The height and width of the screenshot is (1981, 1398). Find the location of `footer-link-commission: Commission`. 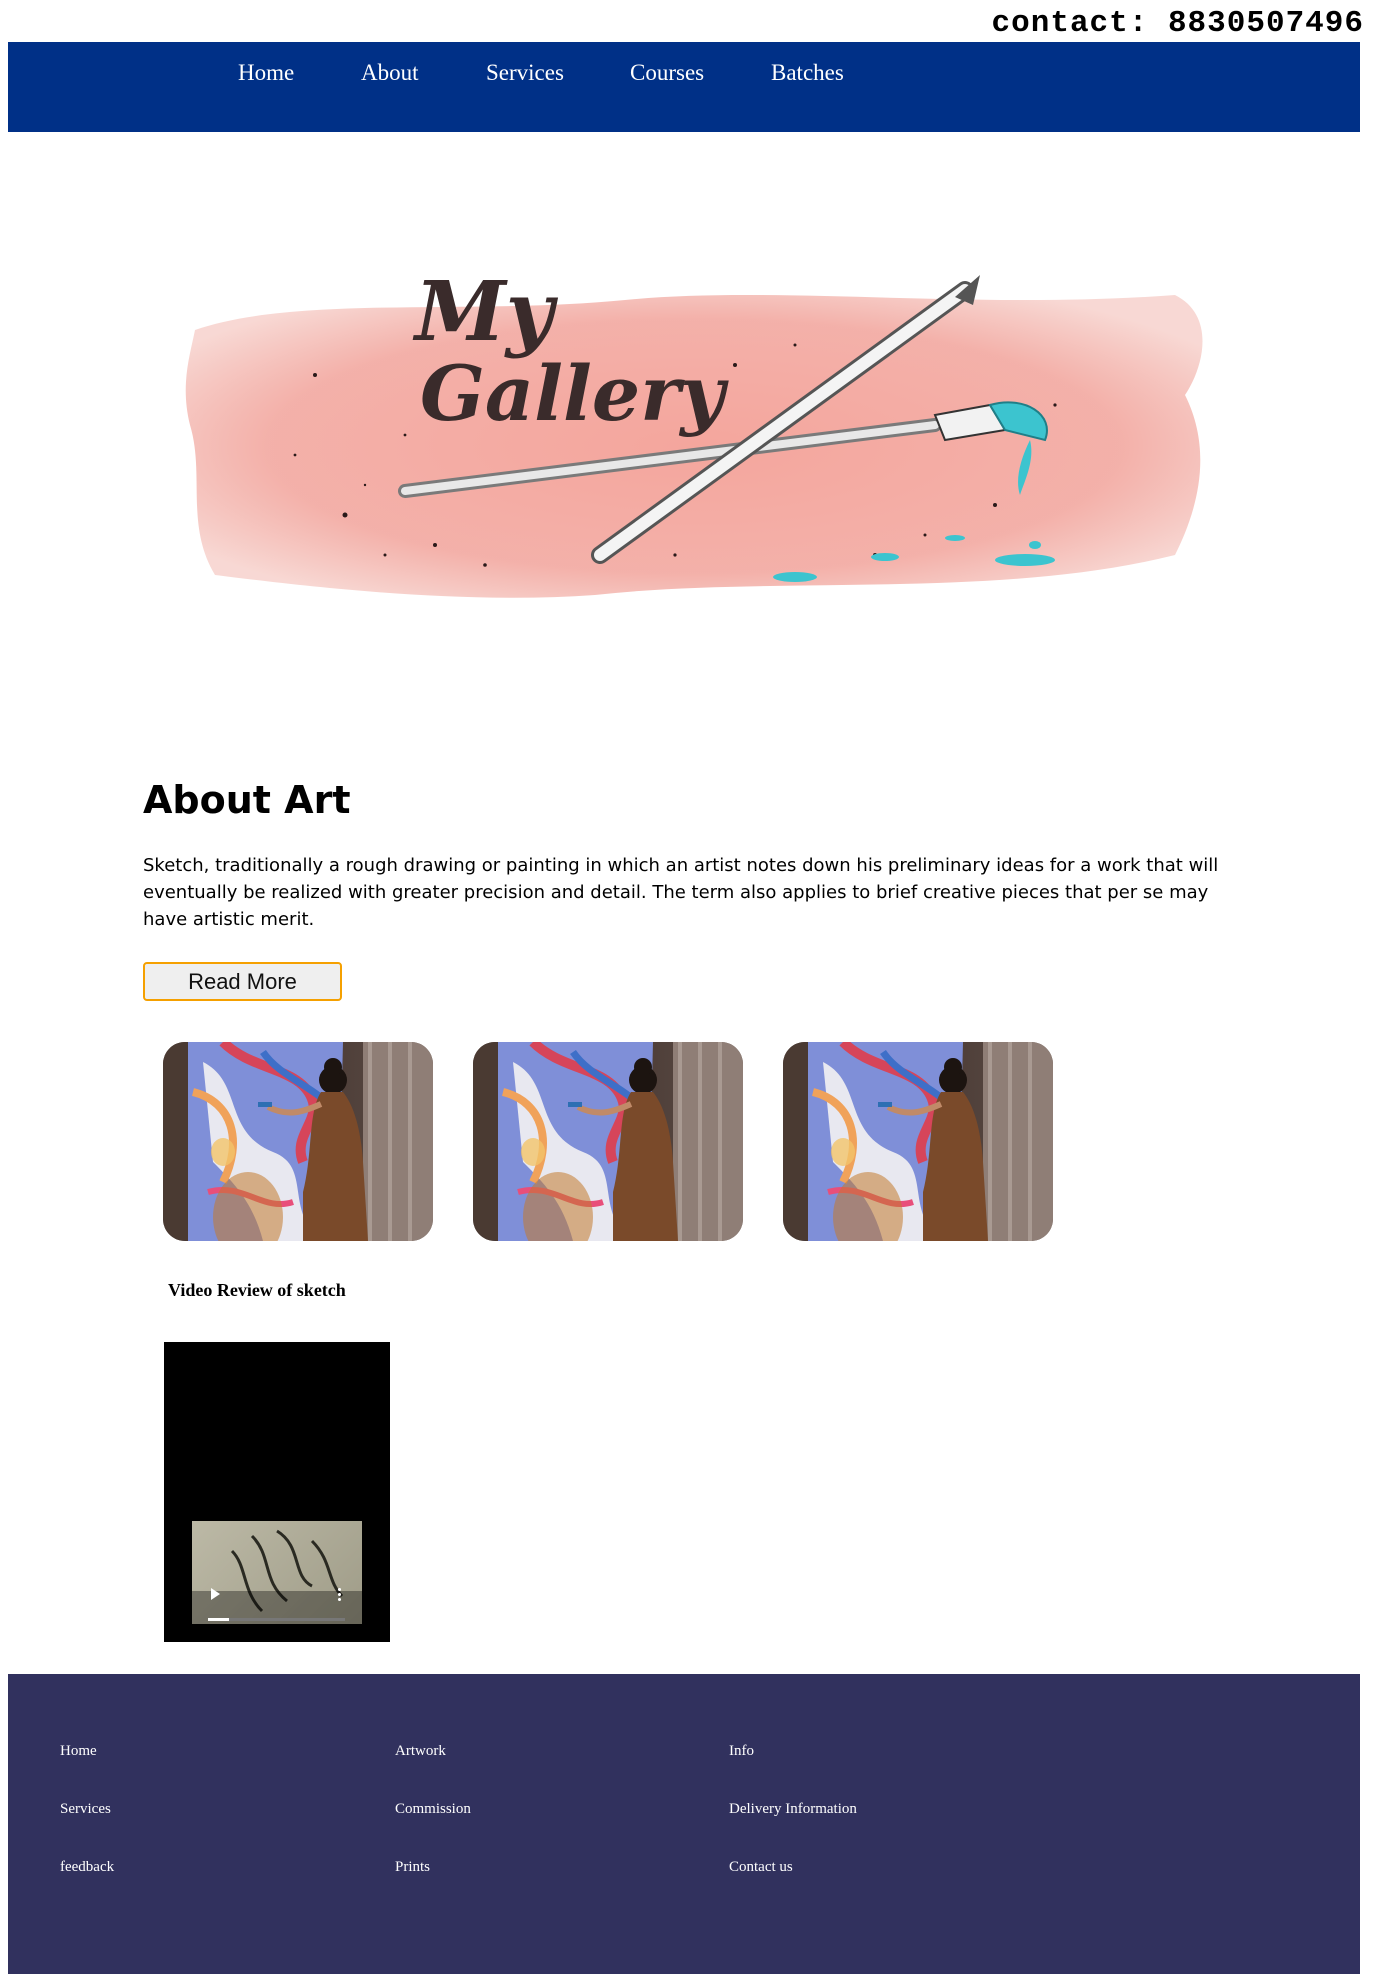

footer-link-commission: Commission is located at coordinates (433, 1829).